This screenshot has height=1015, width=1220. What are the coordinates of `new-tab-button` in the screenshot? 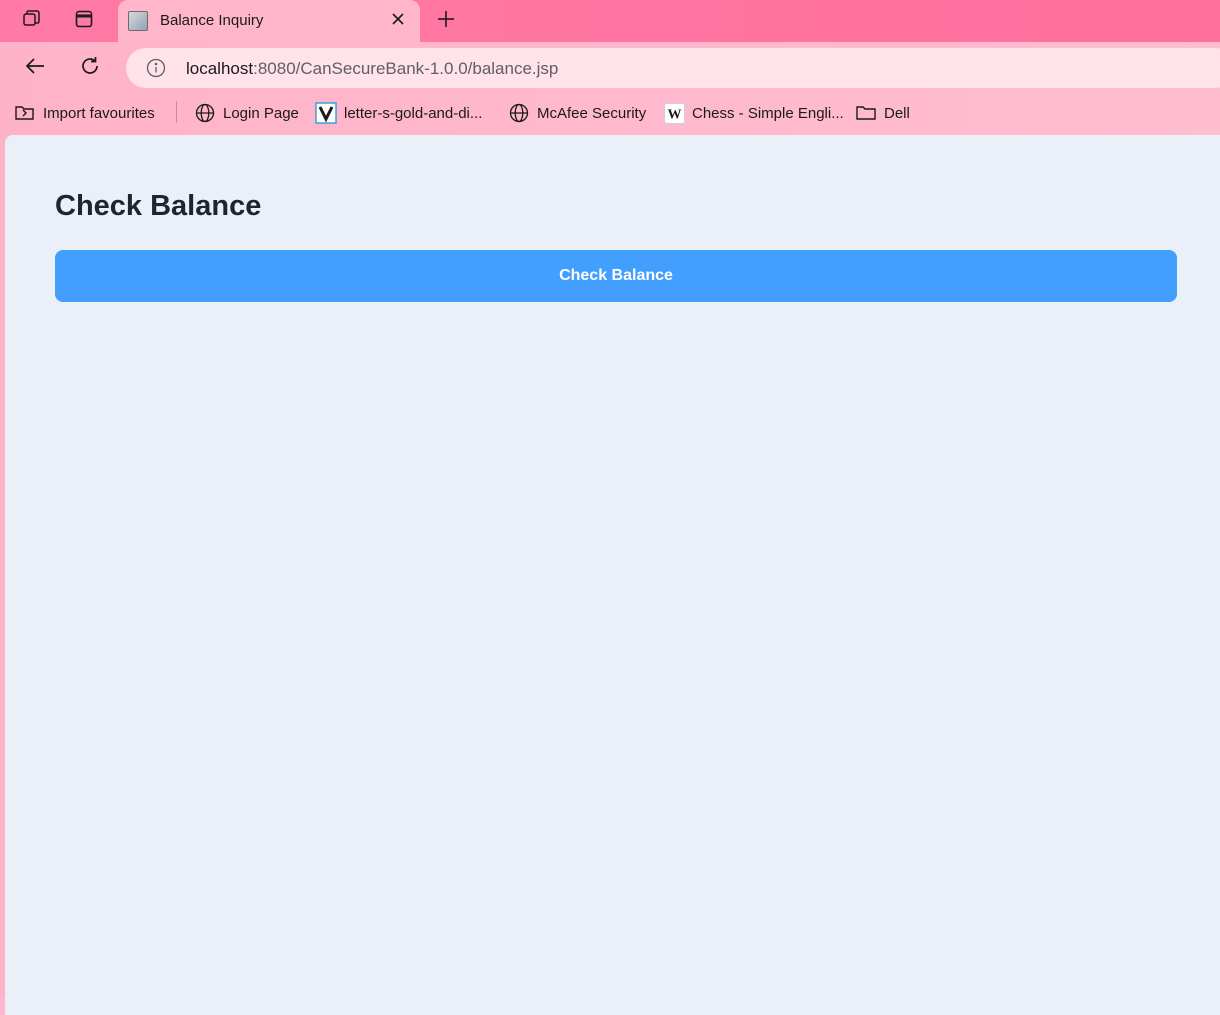 It's located at (446, 21).